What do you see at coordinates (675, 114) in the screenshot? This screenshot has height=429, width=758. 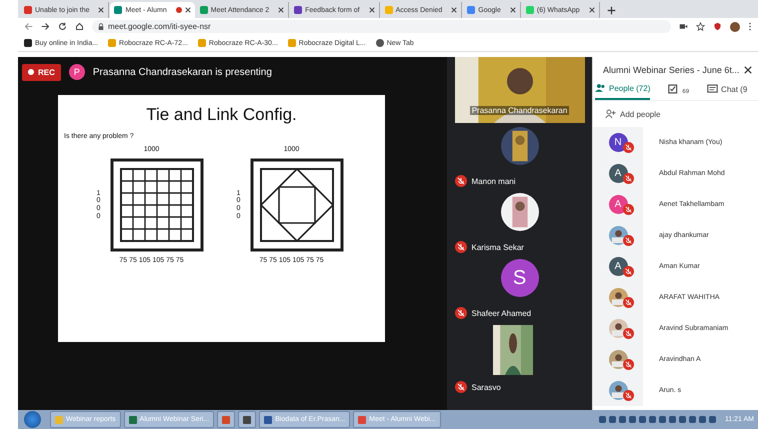 I see `add-people-button: Add people` at bounding box center [675, 114].